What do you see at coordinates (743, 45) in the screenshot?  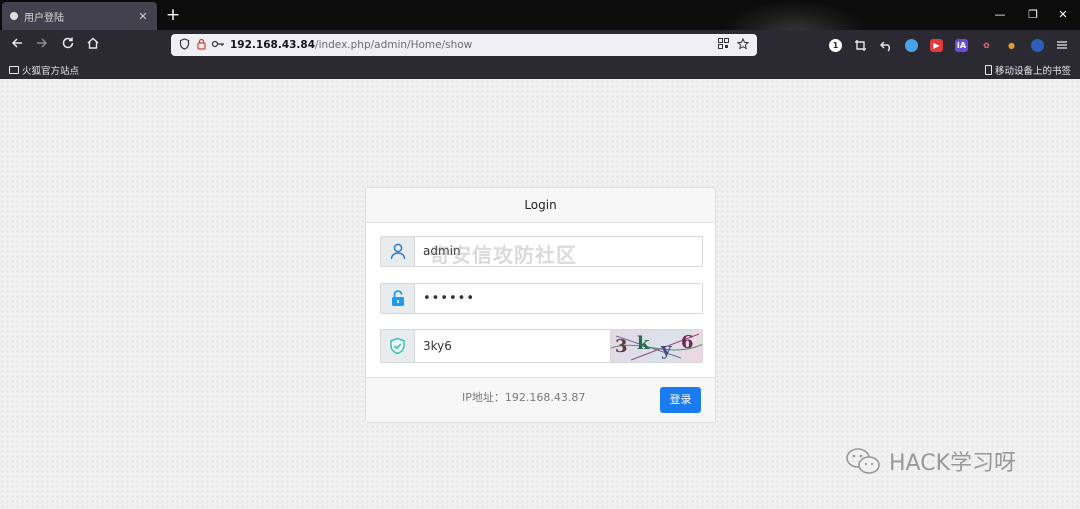 I see `bookmark-star-icon` at bounding box center [743, 45].